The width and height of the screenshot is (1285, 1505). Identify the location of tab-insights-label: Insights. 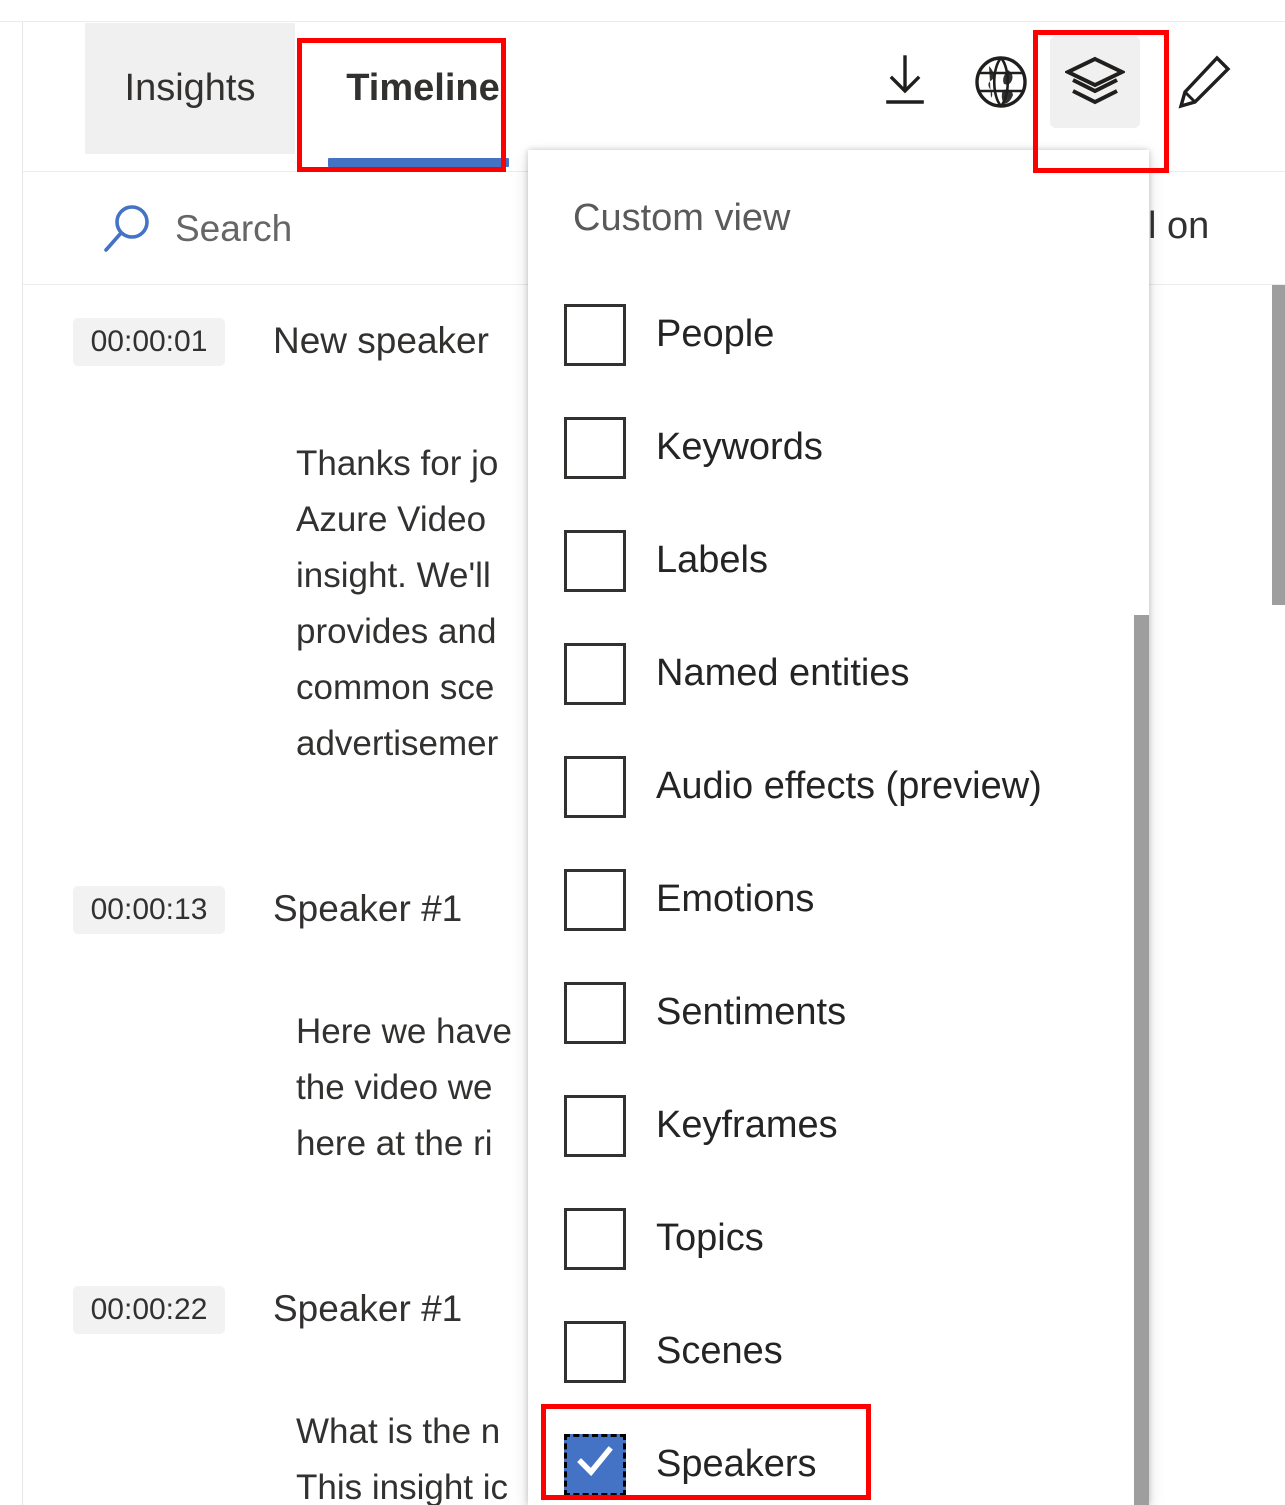
(190, 88).